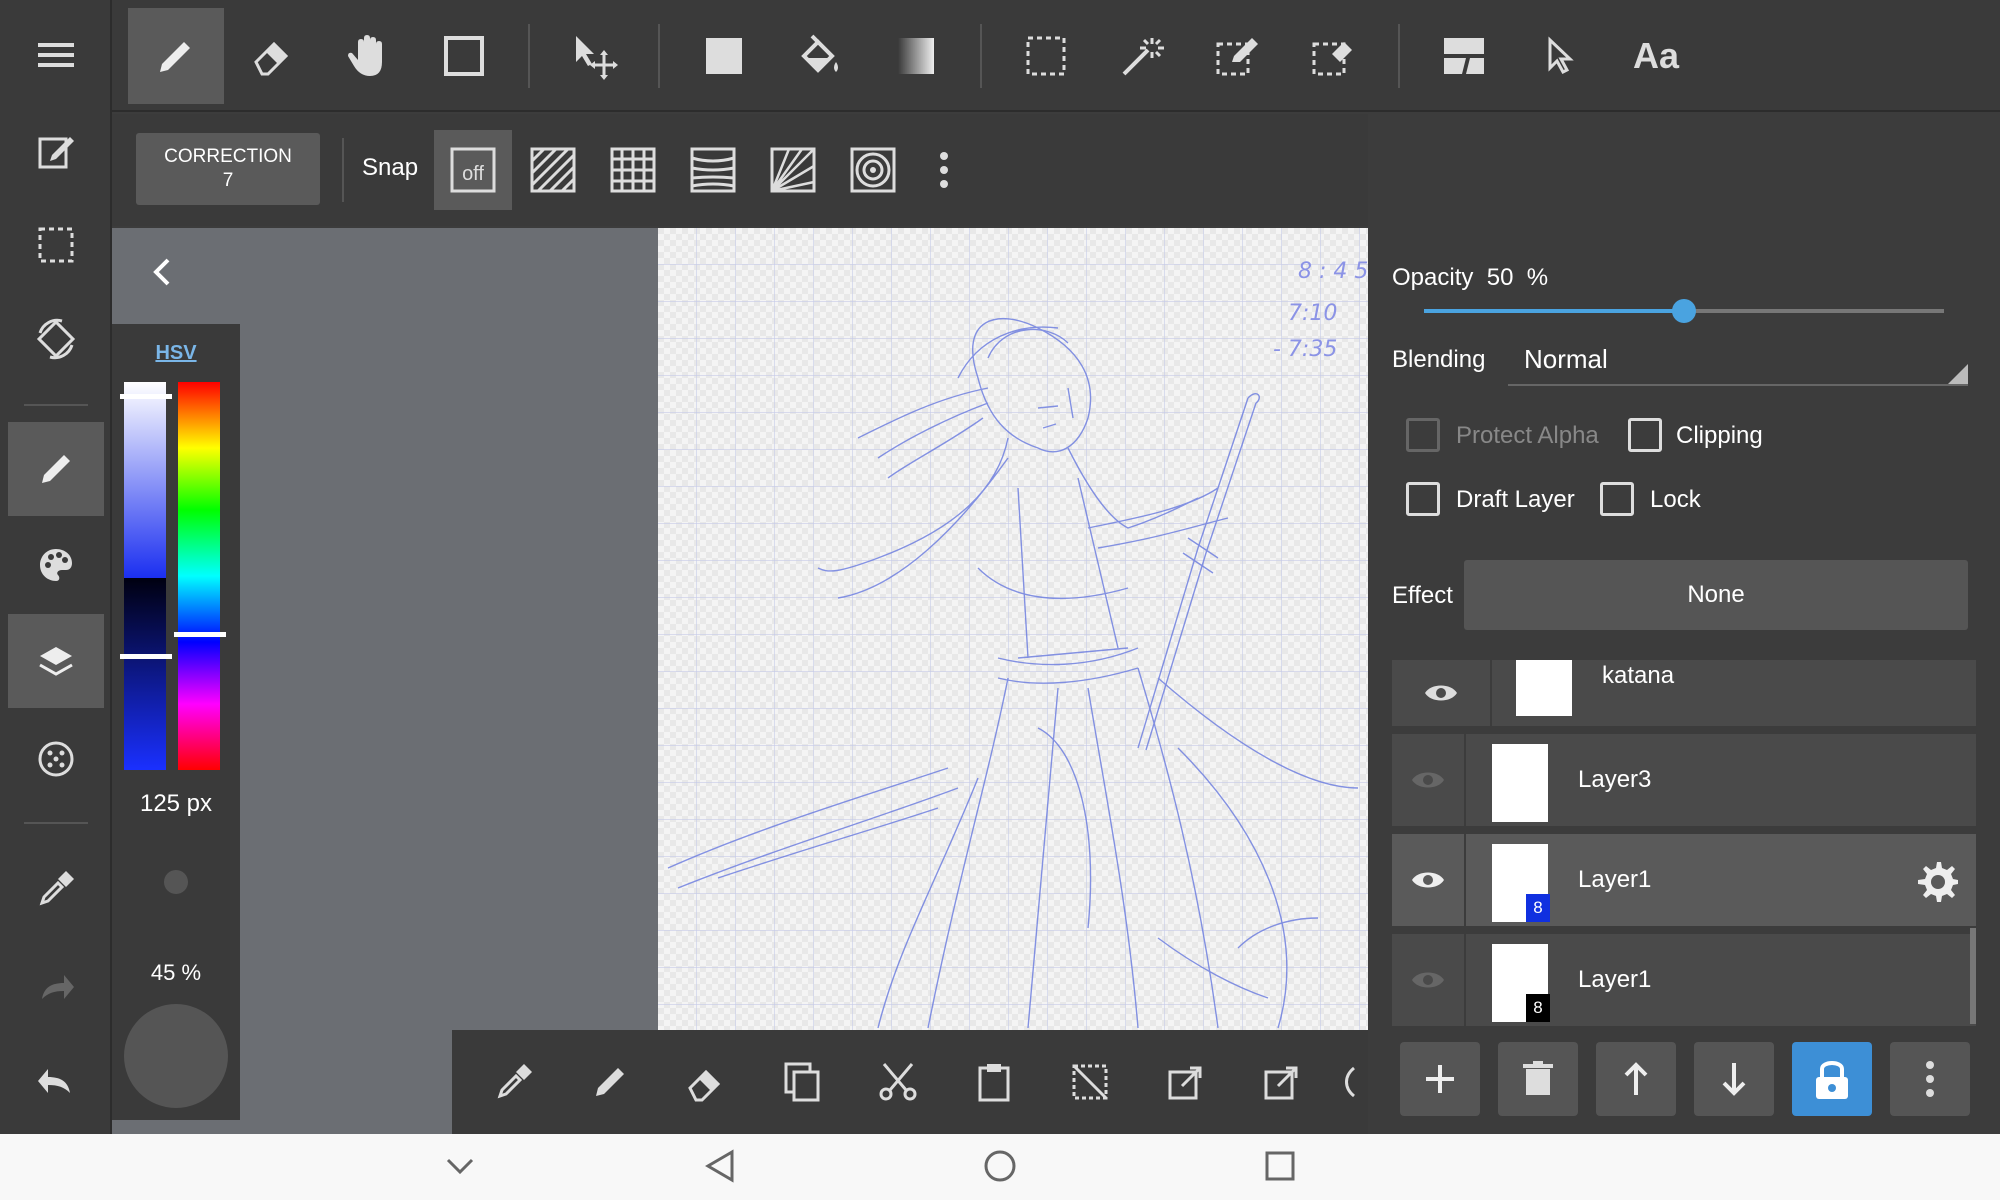 The height and width of the screenshot is (1200, 2000). Describe the element at coordinates (56, 759) in the screenshot. I see `material-icon` at that location.